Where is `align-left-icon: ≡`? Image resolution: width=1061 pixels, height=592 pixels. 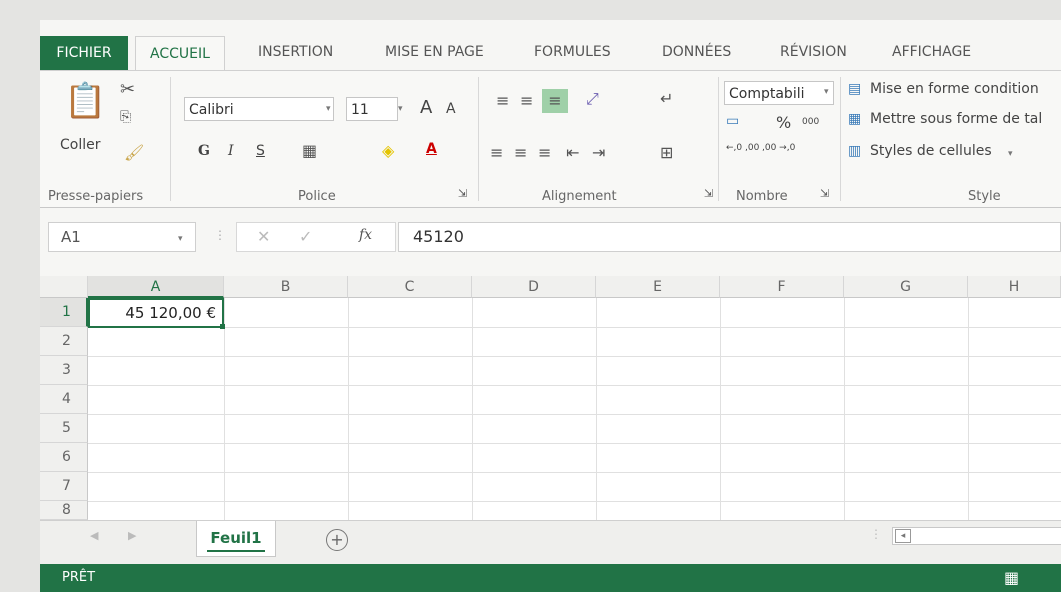 align-left-icon: ≡ is located at coordinates (496, 152).